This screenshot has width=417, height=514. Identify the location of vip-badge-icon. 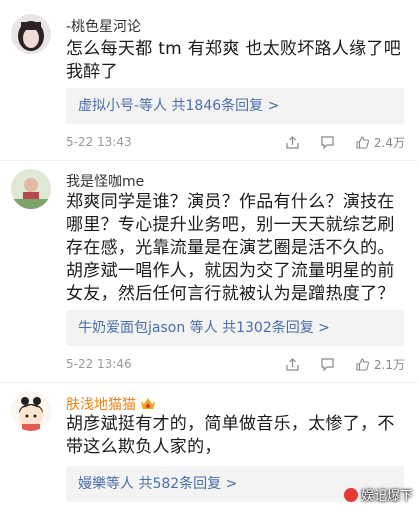
(148, 404).